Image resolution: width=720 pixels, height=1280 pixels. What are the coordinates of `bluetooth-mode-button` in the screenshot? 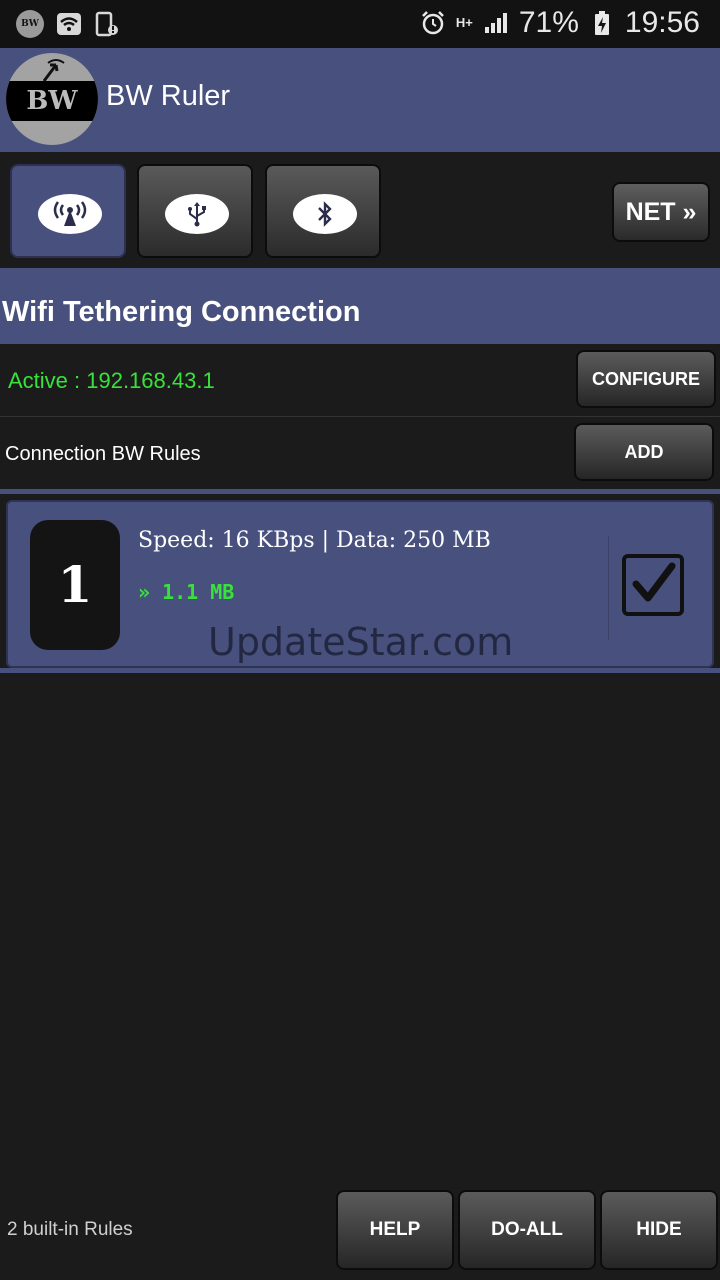 It's located at (323, 211).